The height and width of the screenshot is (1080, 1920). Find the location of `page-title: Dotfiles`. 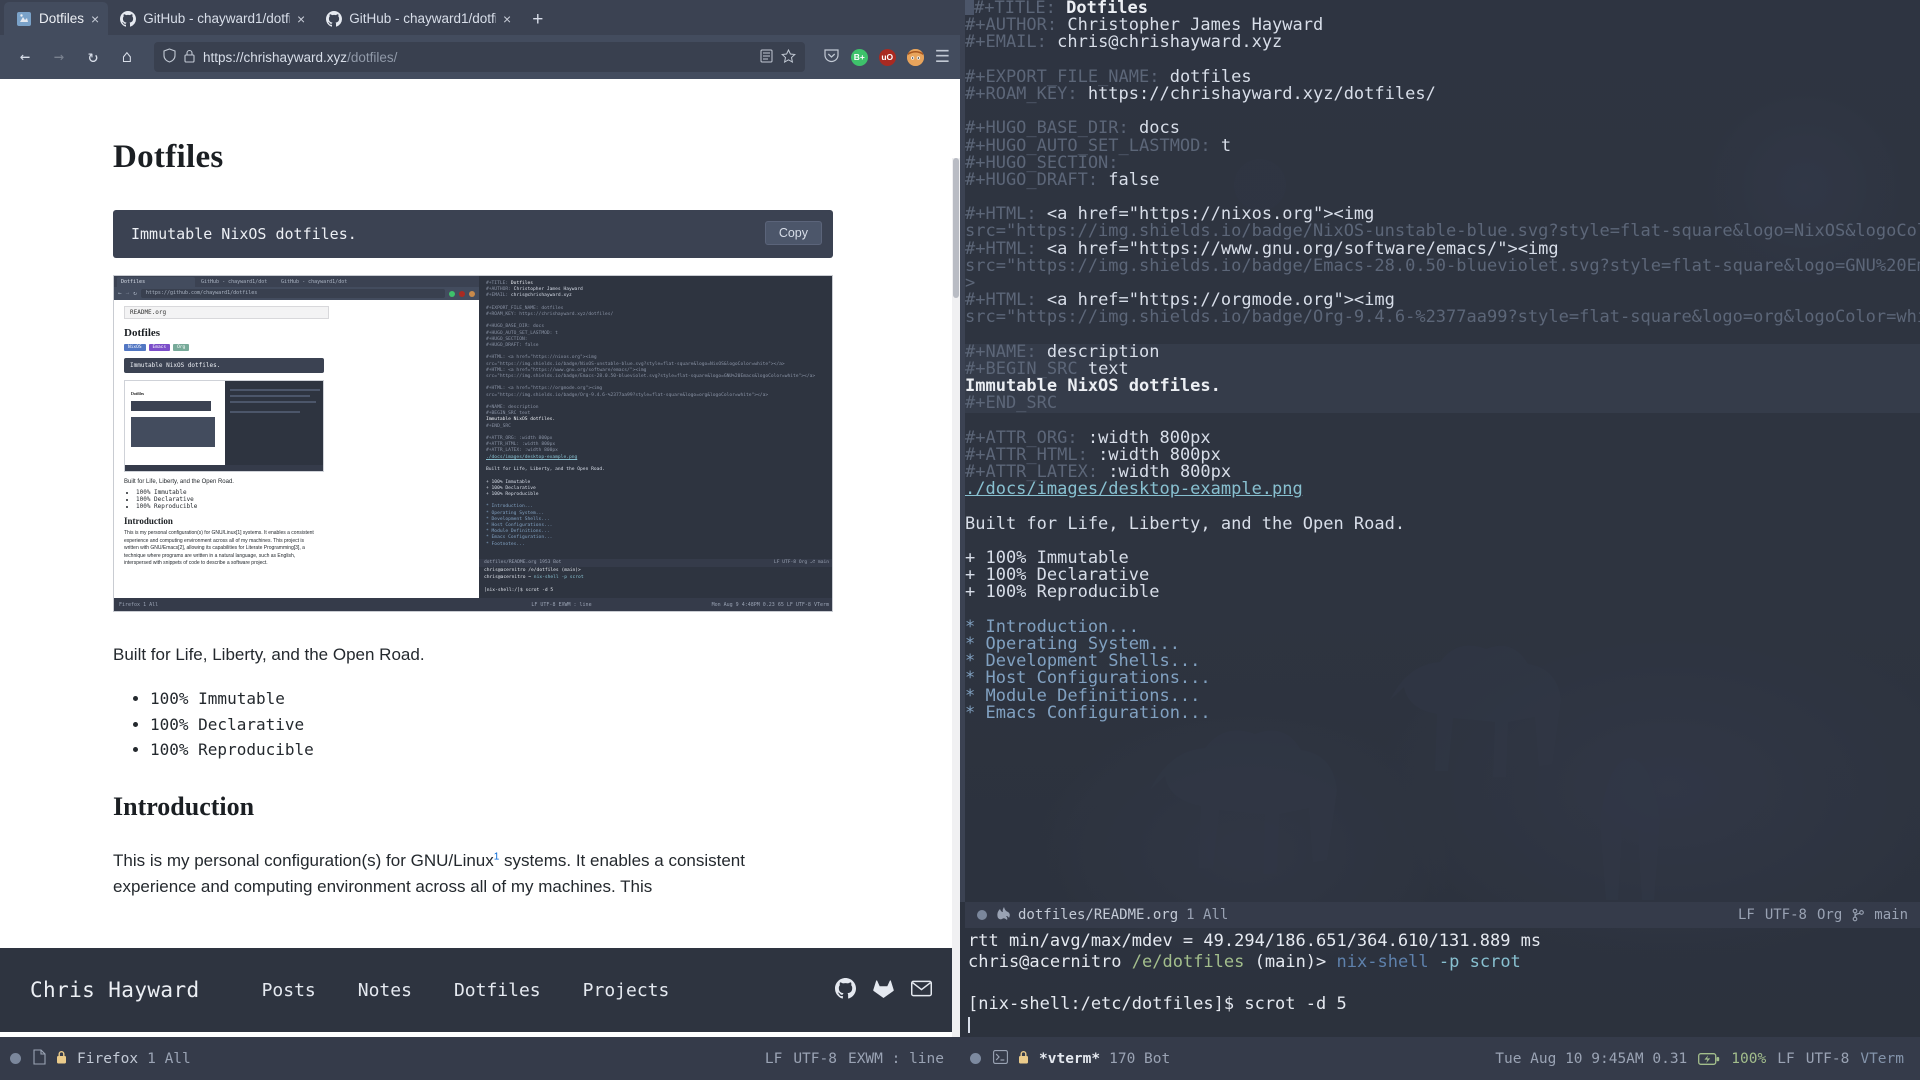

page-title: Dotfiles is located at coordinates (168, 157).